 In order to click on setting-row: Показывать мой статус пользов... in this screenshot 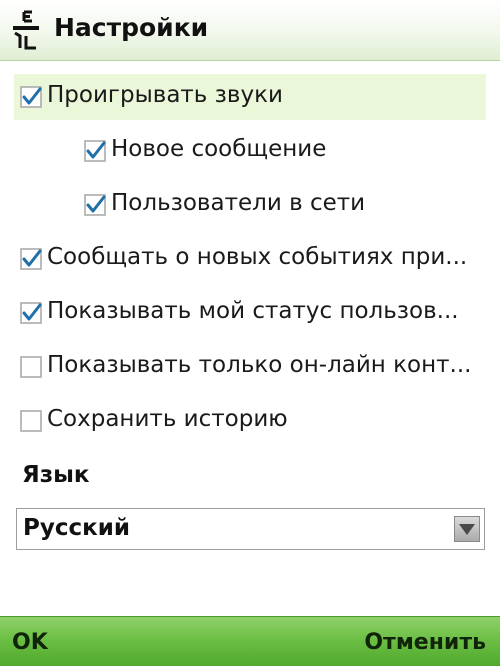, I will do `click(250, 313)`.